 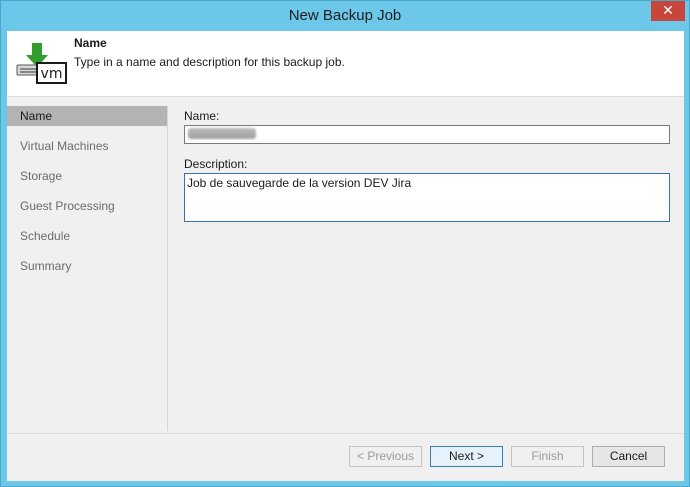 What do you see at coordinates (345, 433) in the screenshot?
I see `footer-divider` at bounding box center [345, 433].